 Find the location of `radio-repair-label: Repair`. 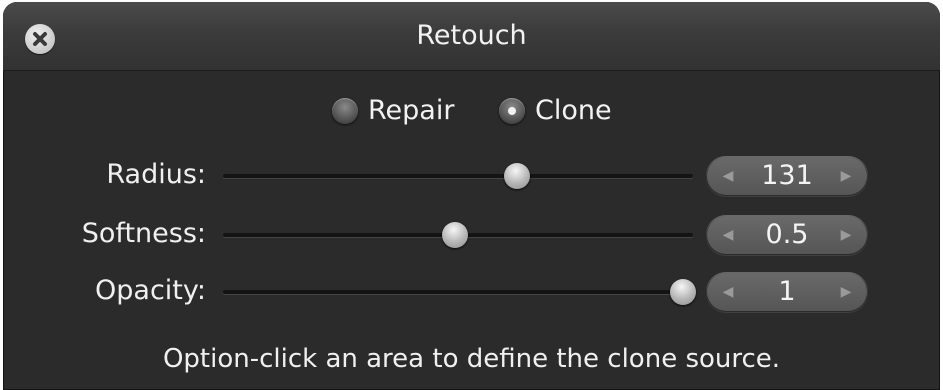

radio-repair-label: Repair is located at coordinates (411, 110).